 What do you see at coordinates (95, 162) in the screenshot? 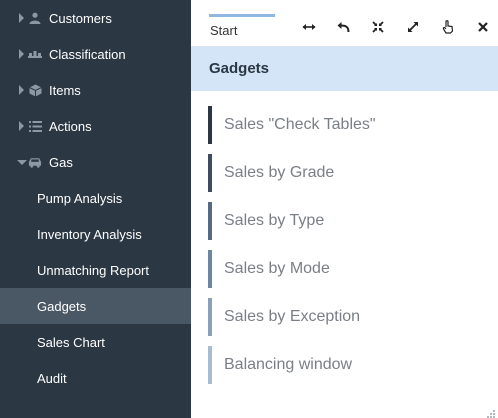
I see `sidebar-item-gas: Gas` at bounding box center [95, 162].